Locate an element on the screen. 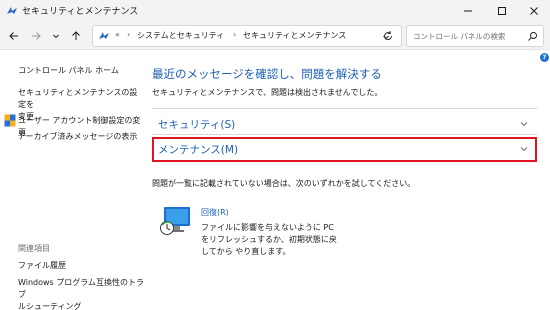 This screenshot has width=550, height=310. recovery-description-line: をリフレッシュするか、初期状態に戻 is located at coordinates (269, 239).